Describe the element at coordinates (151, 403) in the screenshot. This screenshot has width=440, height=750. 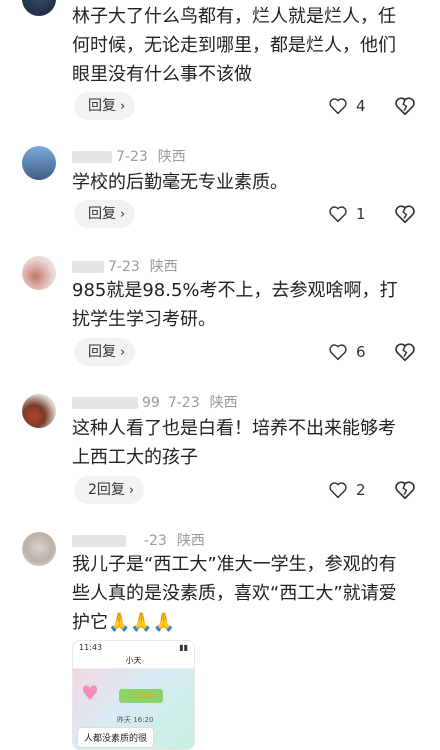
I see `comment-user: 99` at that location.